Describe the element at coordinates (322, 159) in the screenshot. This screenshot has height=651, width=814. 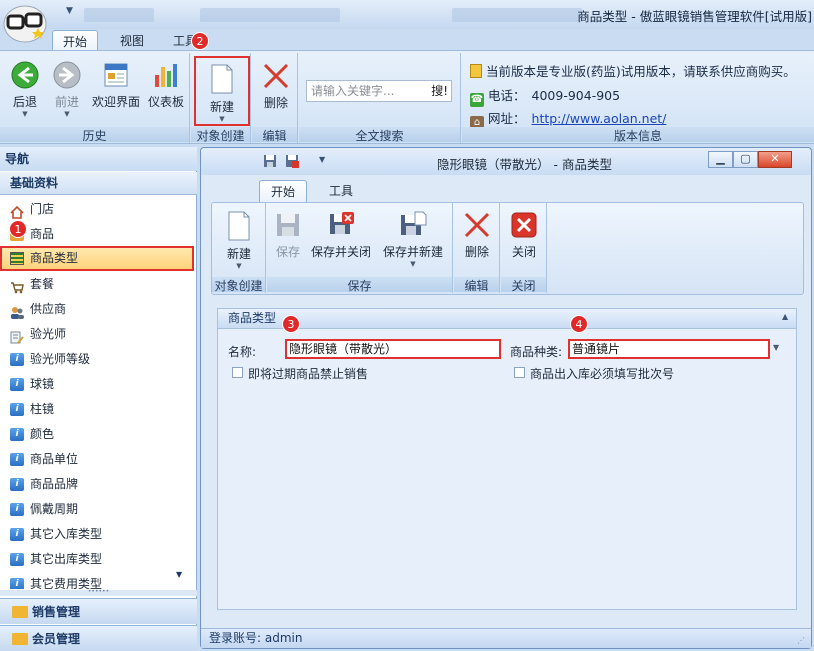
I see `child-quick-access-dropdown-icon: ▼` at that location.